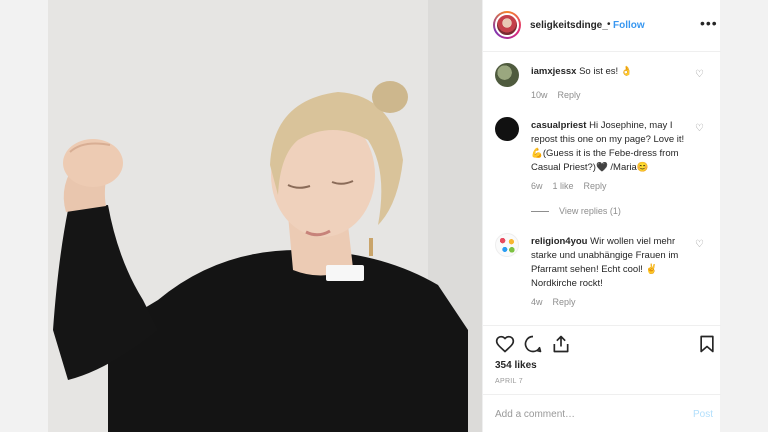 The image size is (768, 432). What do you see at coordinates (602, 359) in the screenshot?
I see `post-actions: 354 likes APRIL 7` at bounding box center [602, 359].